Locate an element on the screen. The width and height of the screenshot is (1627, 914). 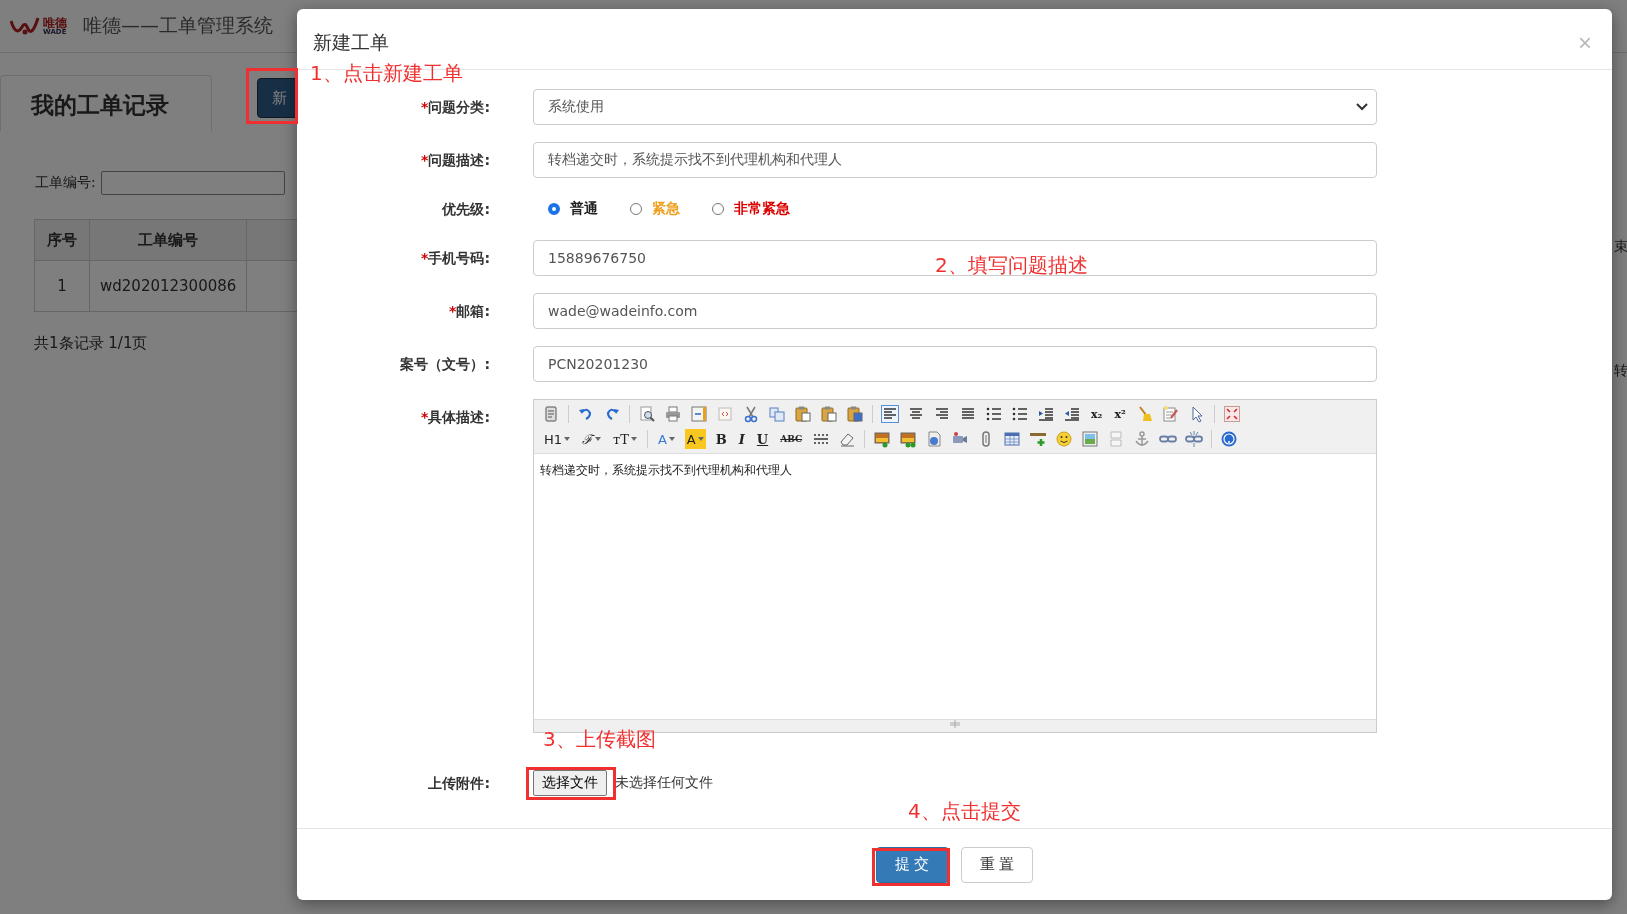
choose-file-button: 选择文件 is located at coordinates (570, 783).